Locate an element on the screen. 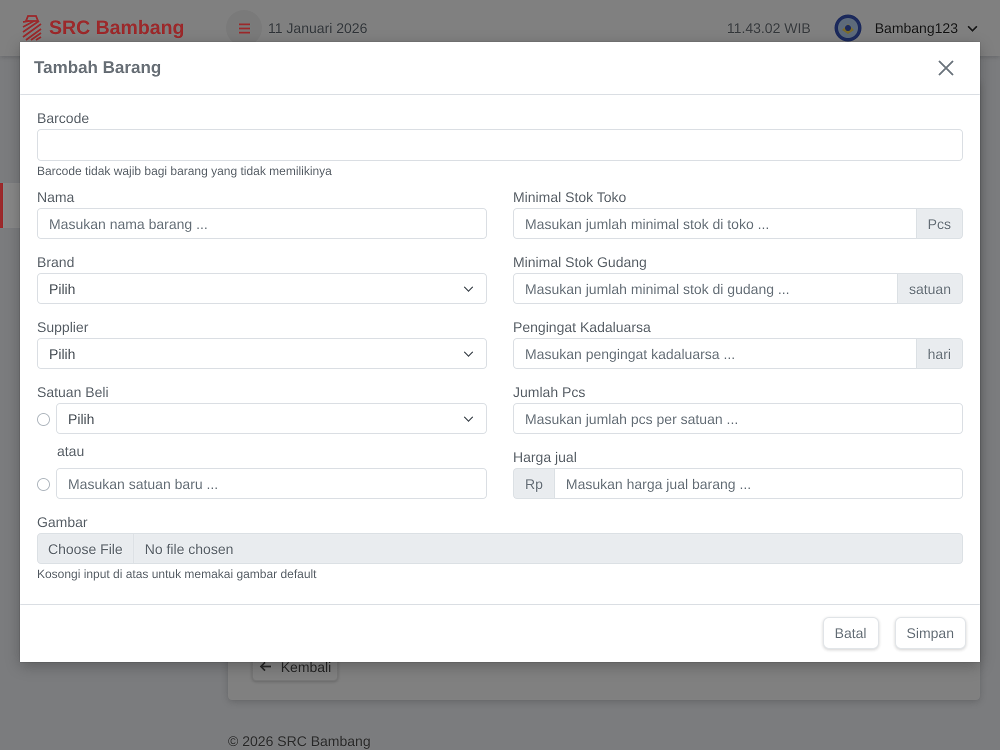  unit-addon: Pcs is located at coordinates (939, 223).